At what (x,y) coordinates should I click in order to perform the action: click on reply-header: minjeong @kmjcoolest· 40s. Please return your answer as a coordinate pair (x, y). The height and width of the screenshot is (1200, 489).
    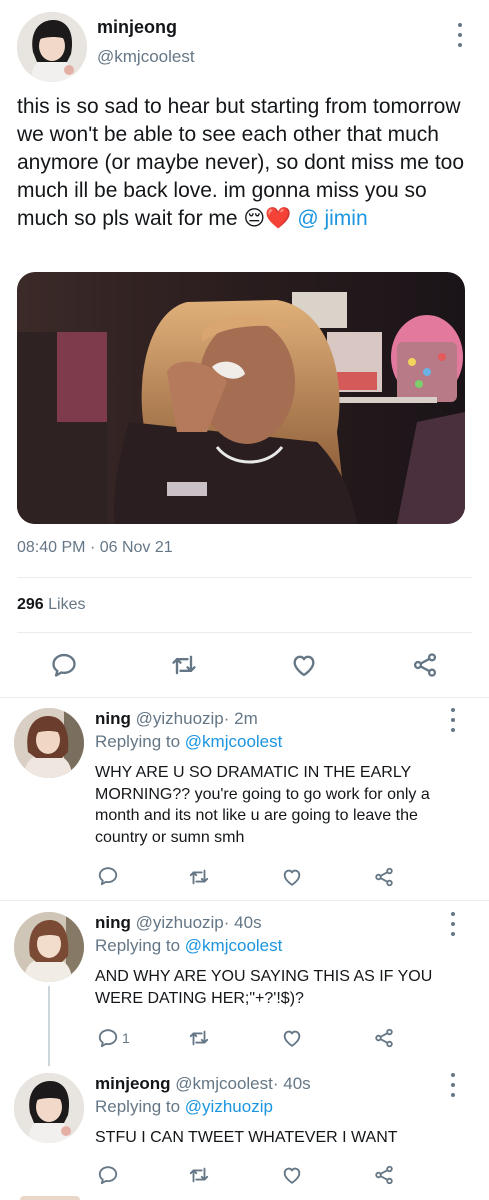
    Looking at the image, I should click on (203, 1084).